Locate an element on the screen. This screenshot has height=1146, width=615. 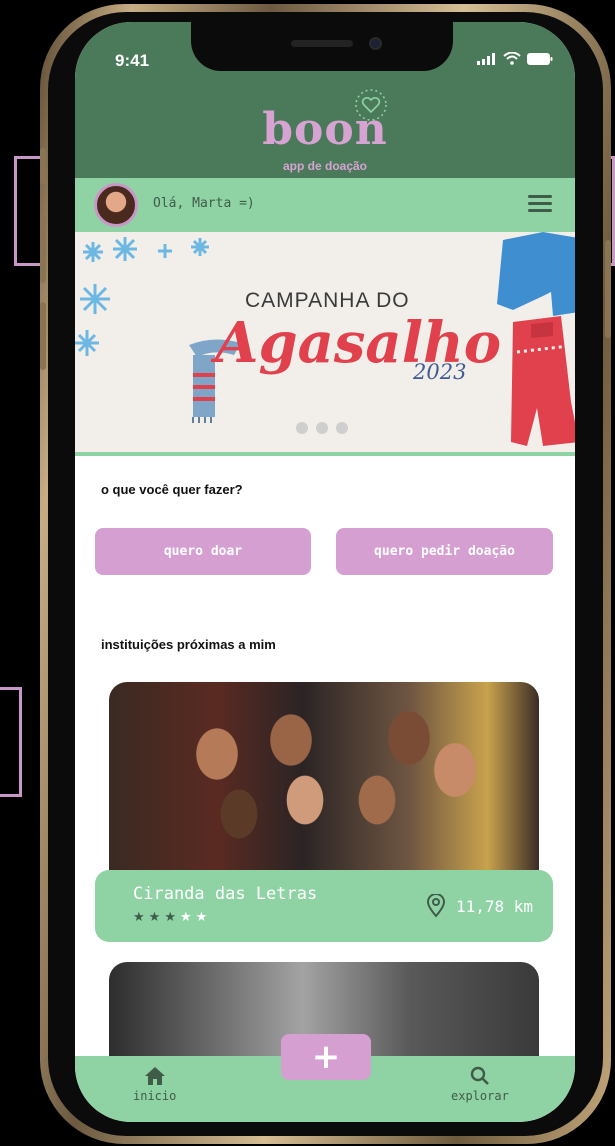
institution-card: Ciranda das Letras ★★★★★ 11,78 km is located at coordinates (324, 906).